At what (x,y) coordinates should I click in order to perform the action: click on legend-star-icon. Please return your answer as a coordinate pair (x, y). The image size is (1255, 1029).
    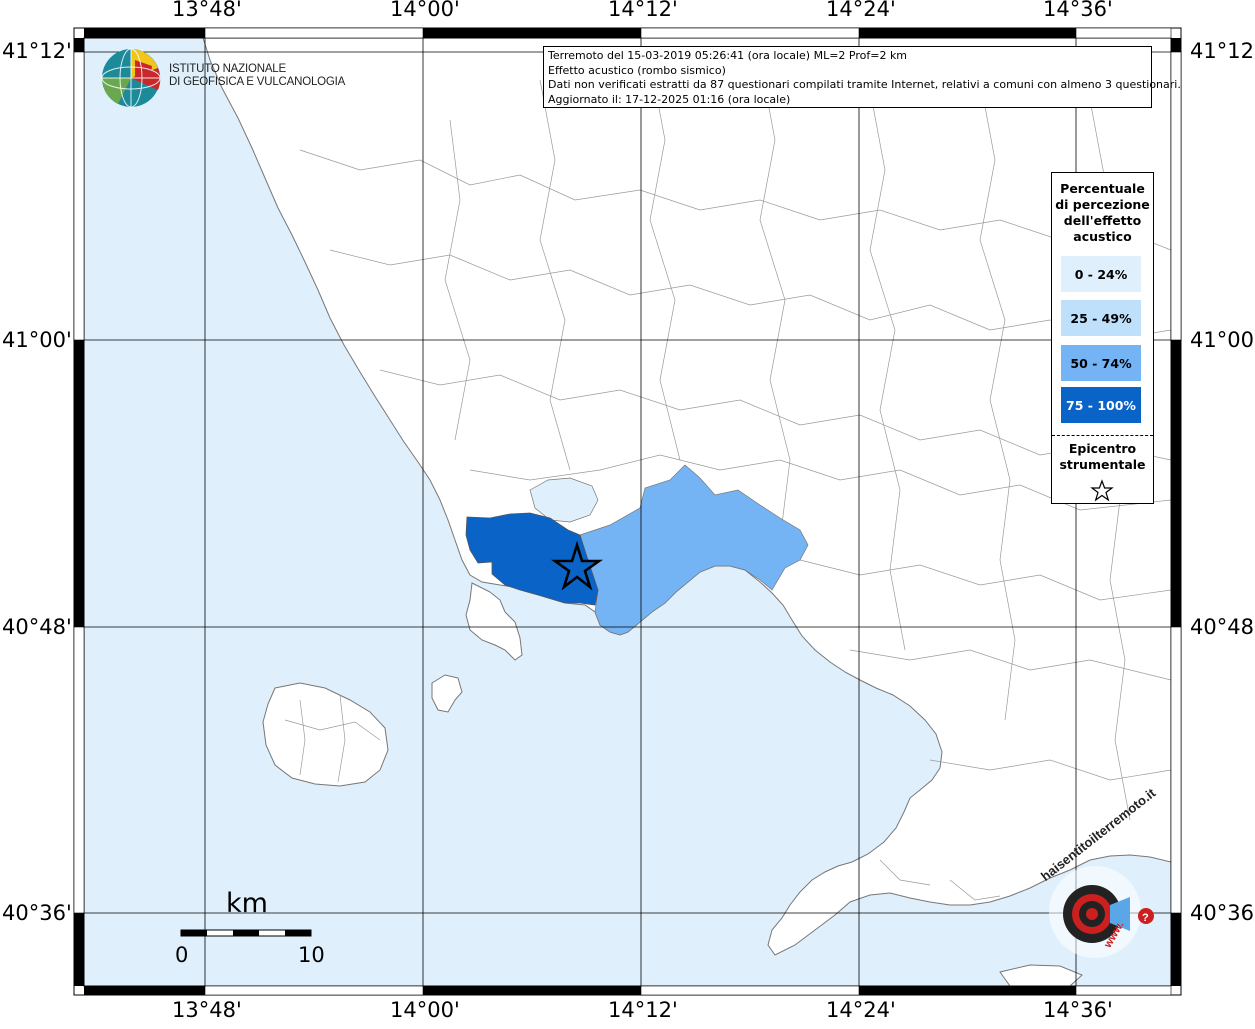
    Looking at the image, I should click on (1102, 490).